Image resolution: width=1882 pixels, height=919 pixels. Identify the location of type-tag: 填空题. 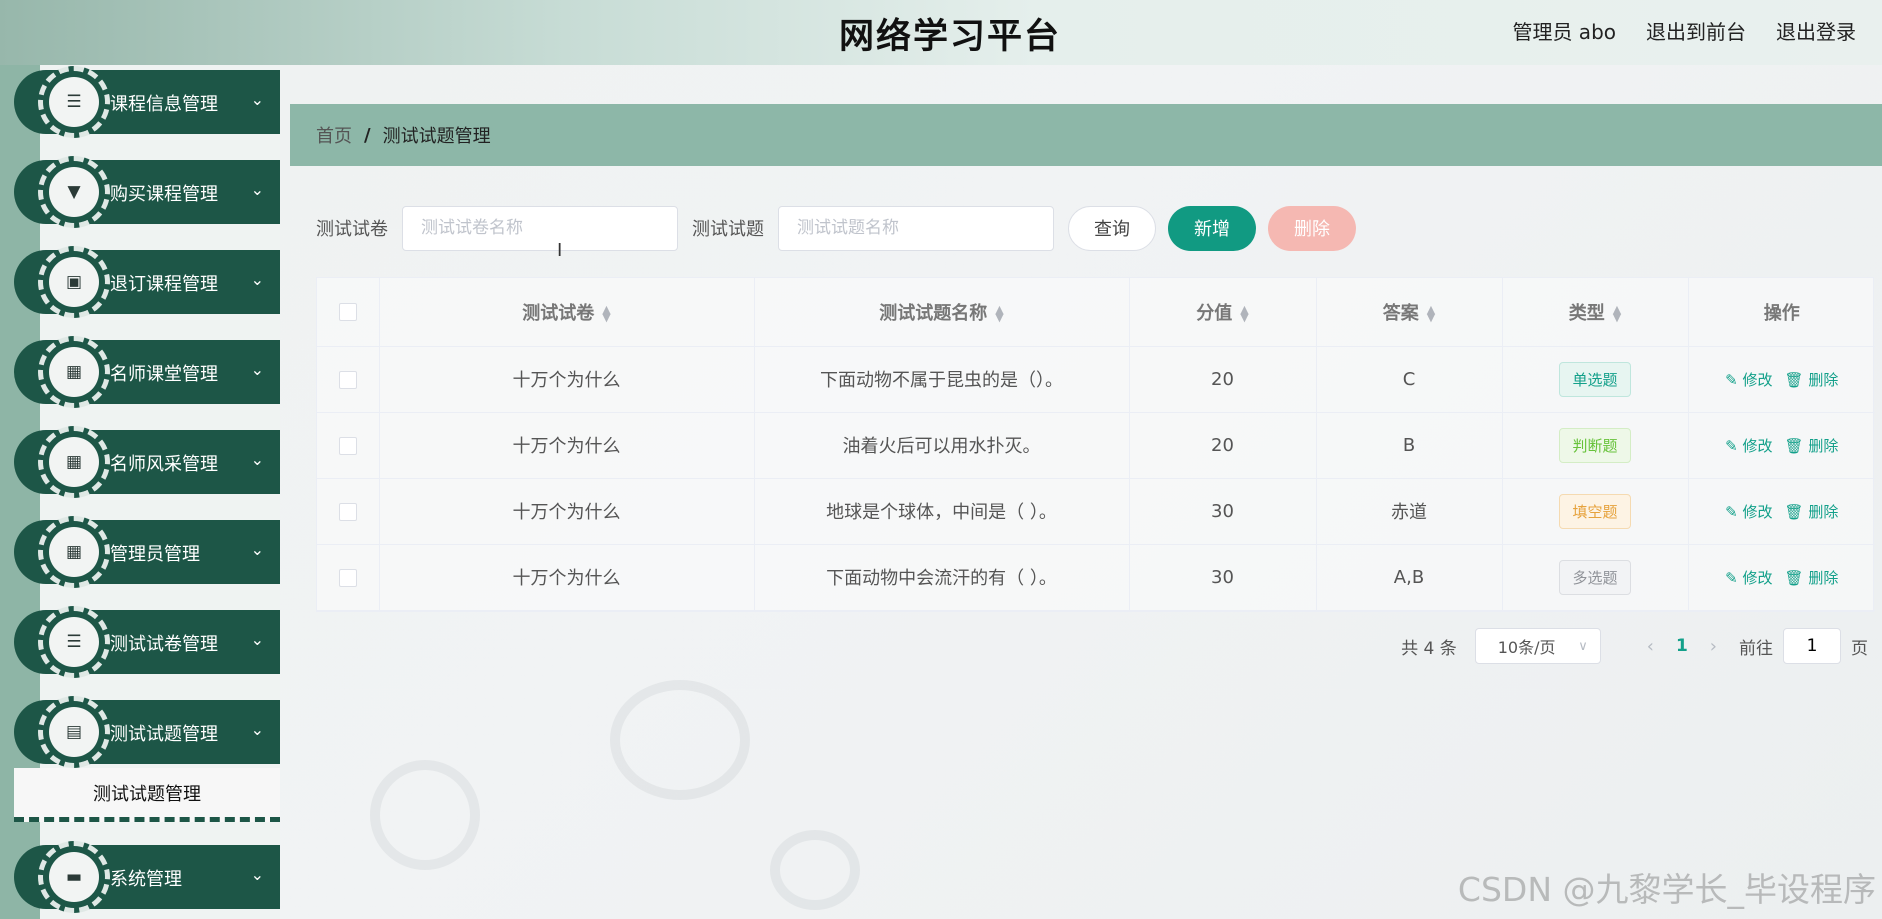
(1595, 511).